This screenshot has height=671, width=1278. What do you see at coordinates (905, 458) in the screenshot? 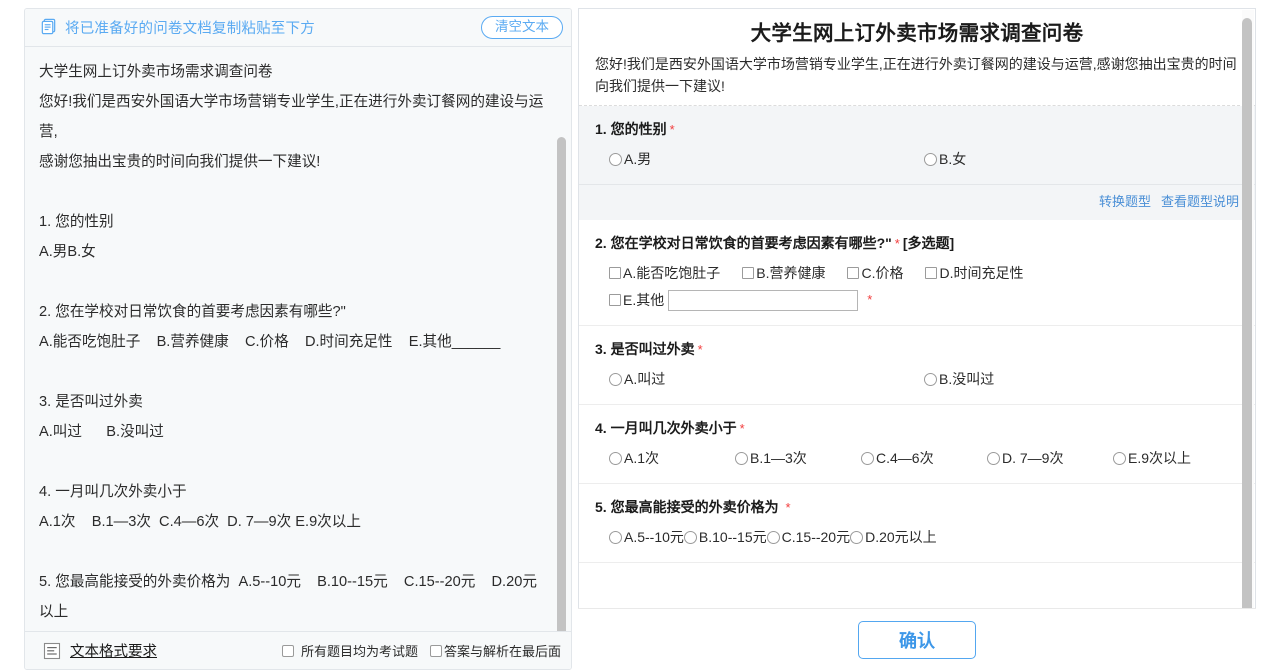
I see `option-label: C.4—6次` at bounding box center [905, 458].